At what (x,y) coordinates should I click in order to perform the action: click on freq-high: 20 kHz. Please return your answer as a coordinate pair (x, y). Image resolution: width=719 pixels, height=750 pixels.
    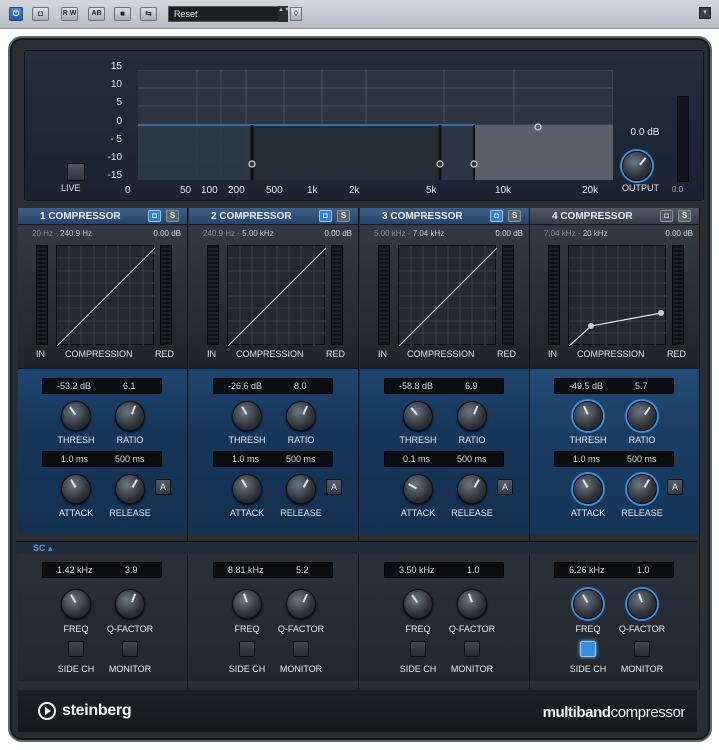
    Looking at the image, I should click on (595, 233).